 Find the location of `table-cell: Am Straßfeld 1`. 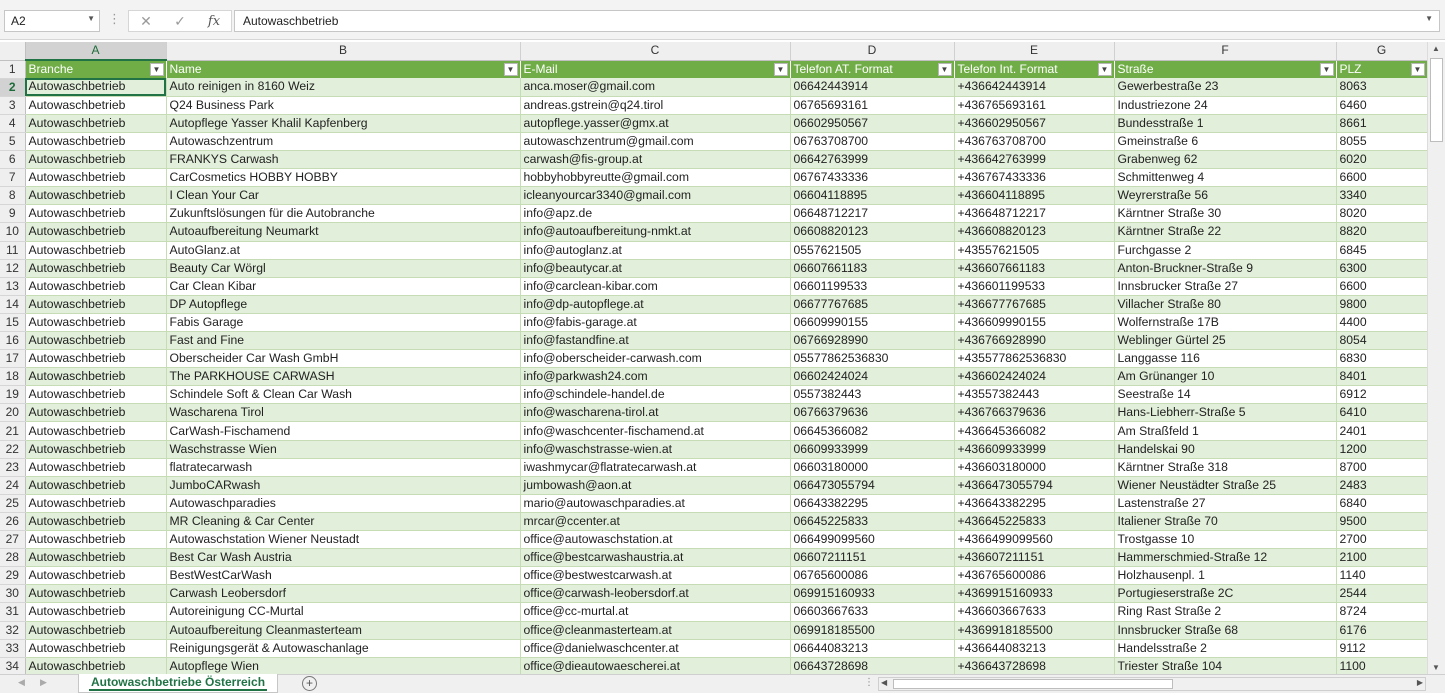

table-cell: Am Straßfeld 1 is located at coordinates (1225, 431).